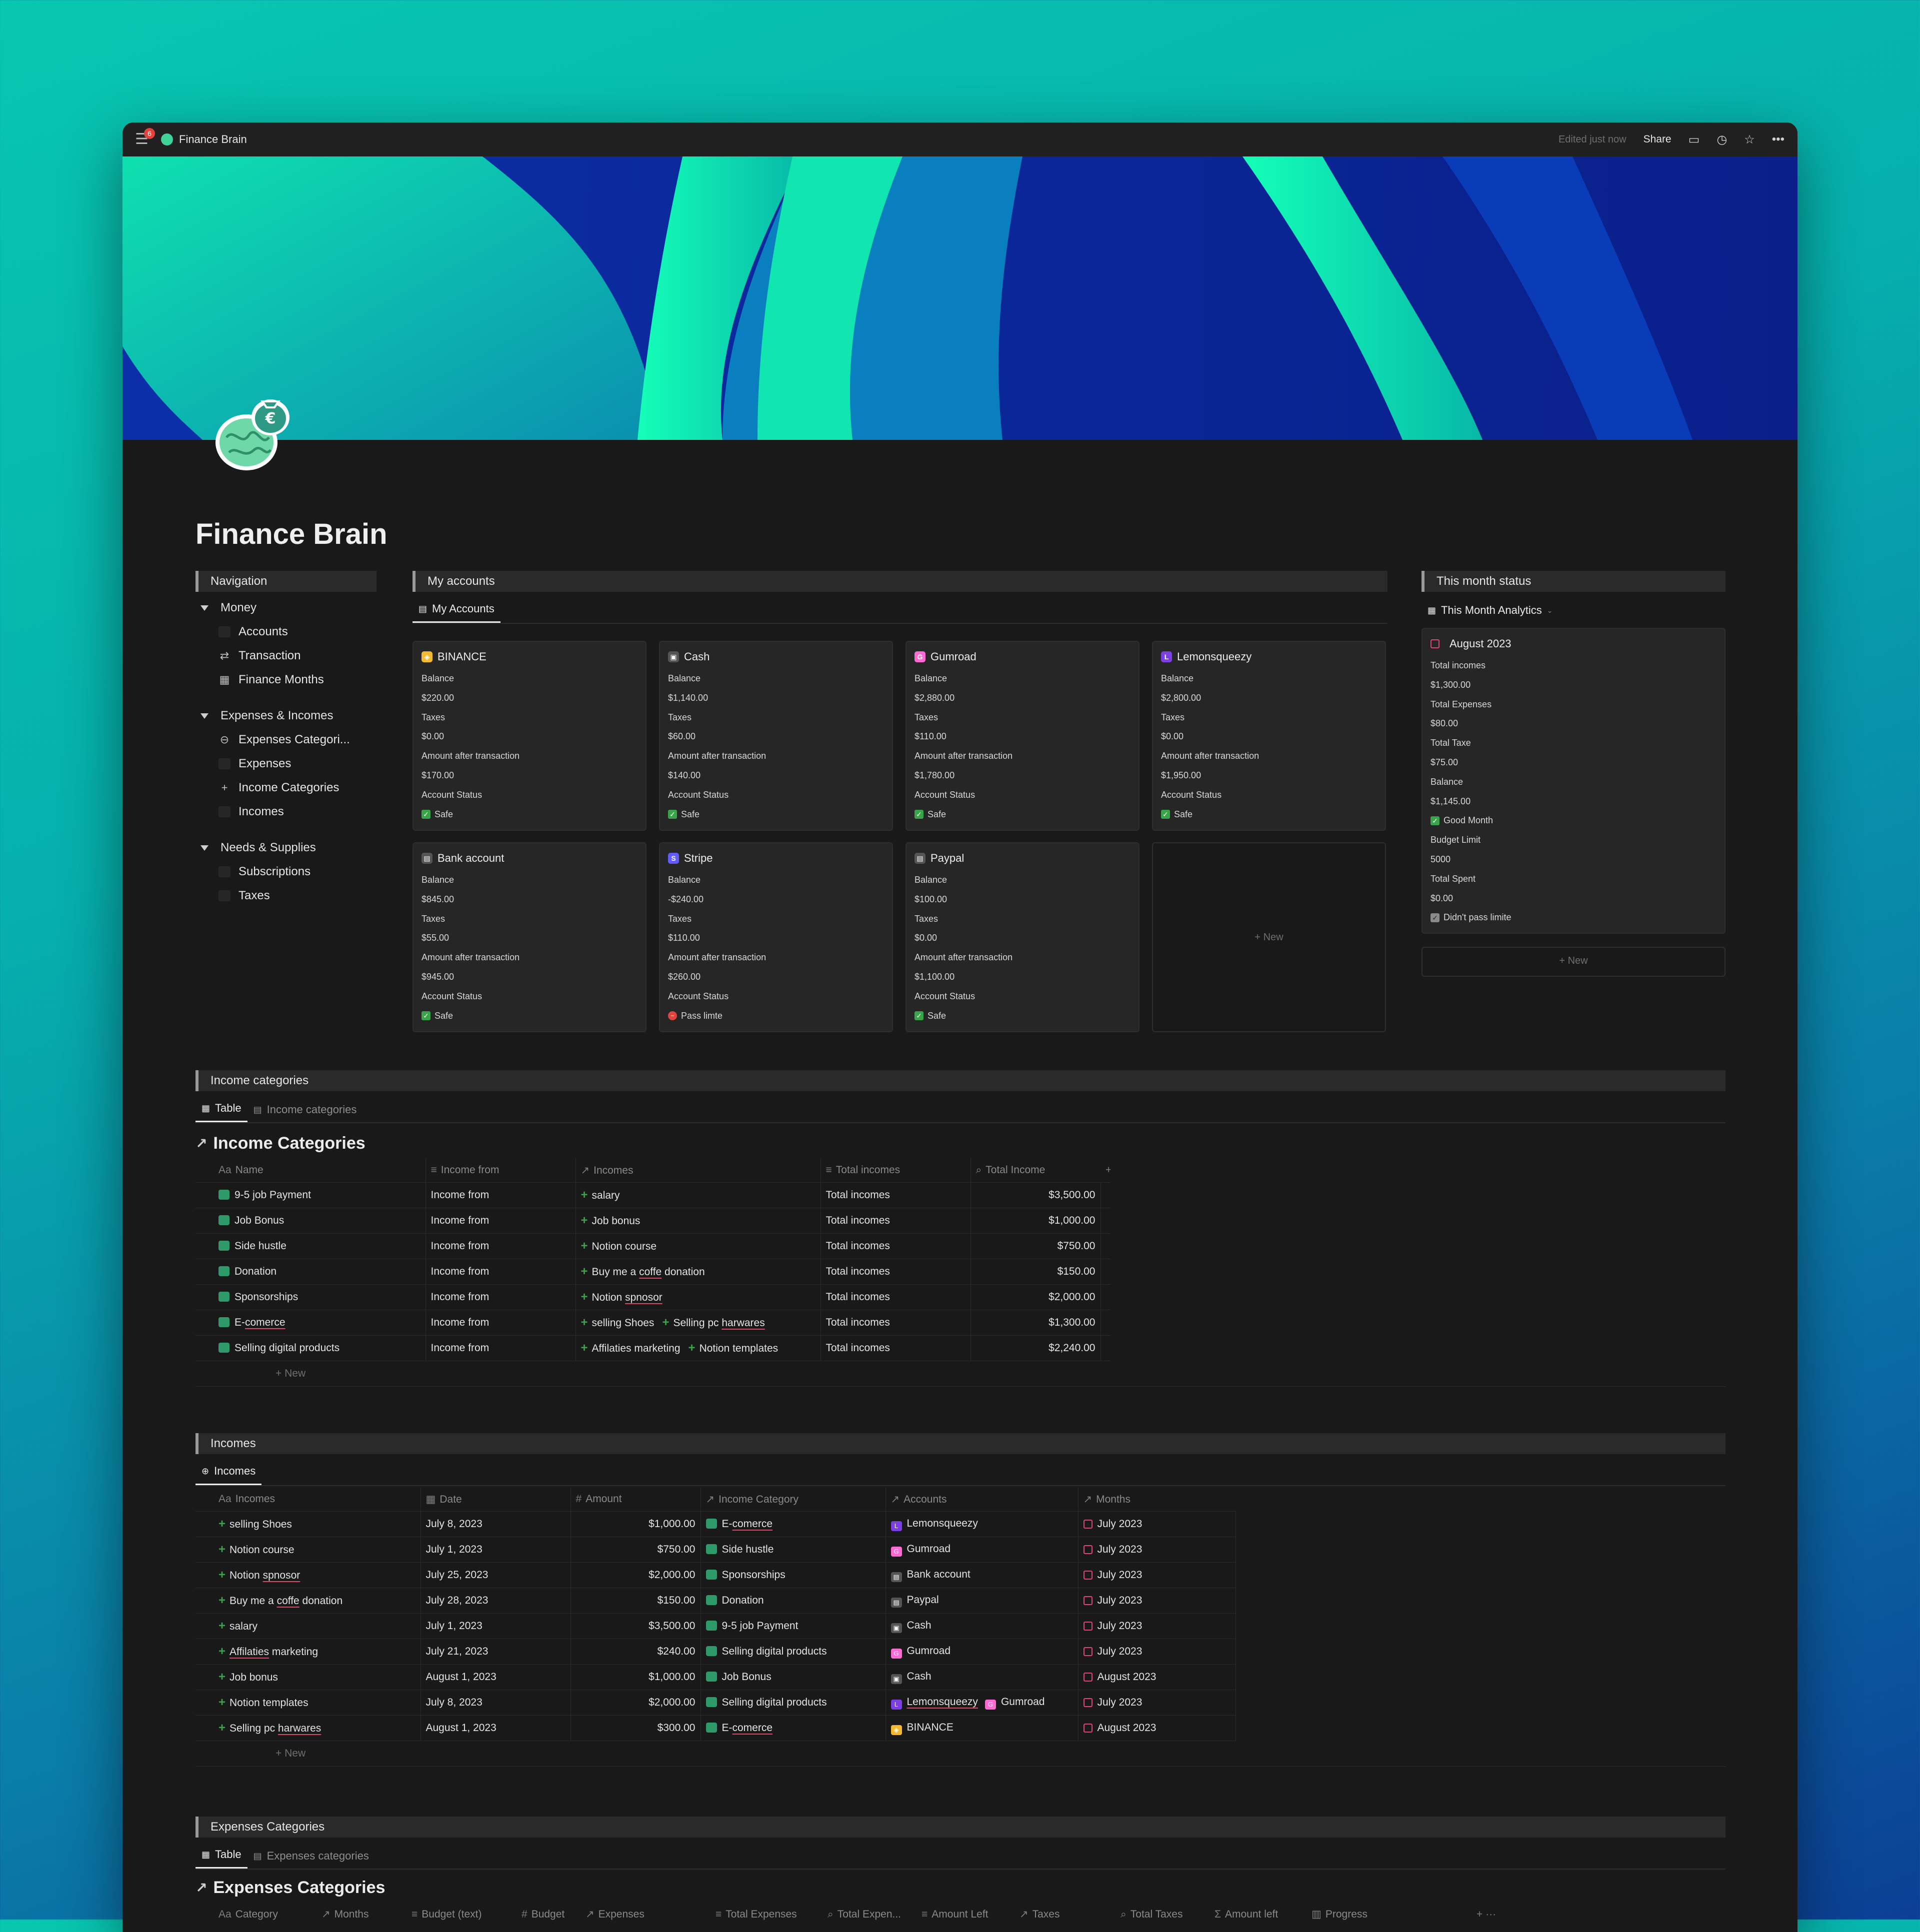 This screenshot has width=1920, height=1932. I want to click on comments-icon: ▭, so click(1694, 139).